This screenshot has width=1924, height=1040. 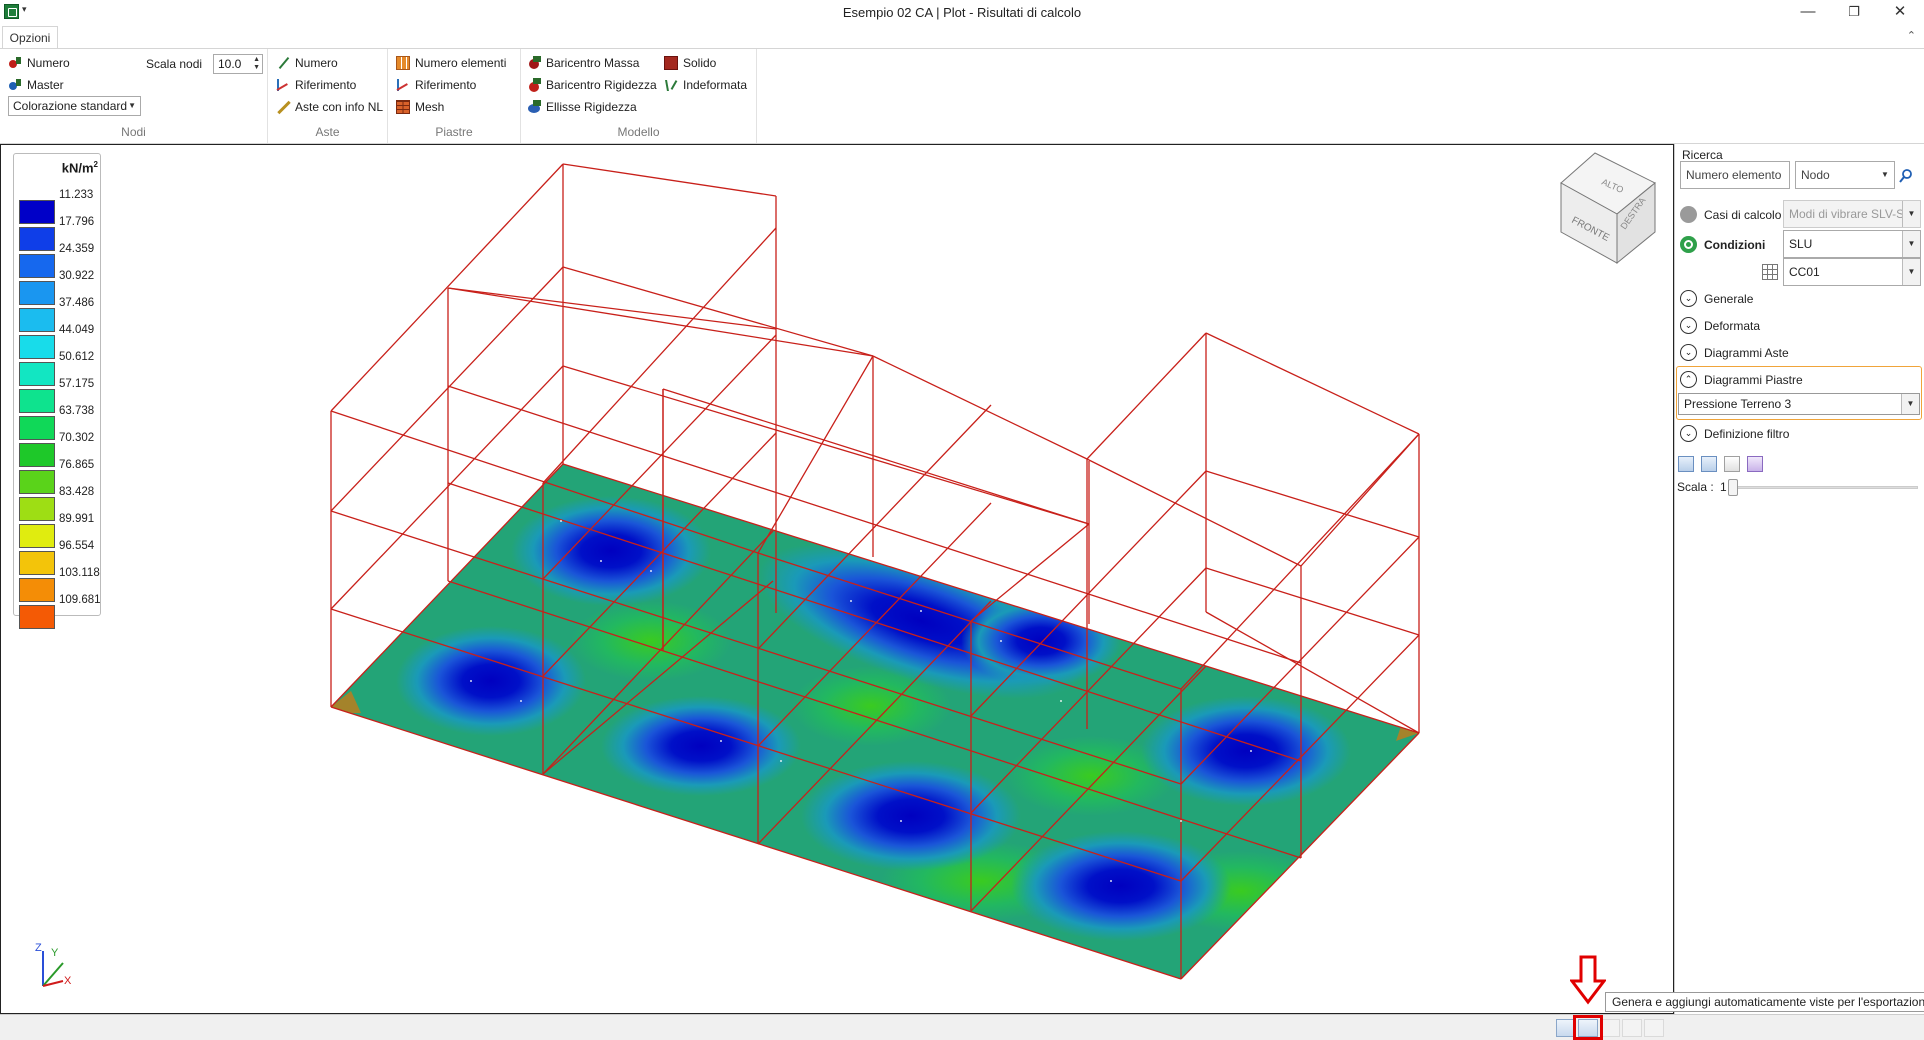 I want to click on aste-riferimento-toggle: Riferimento, so click(x=316, y=85).